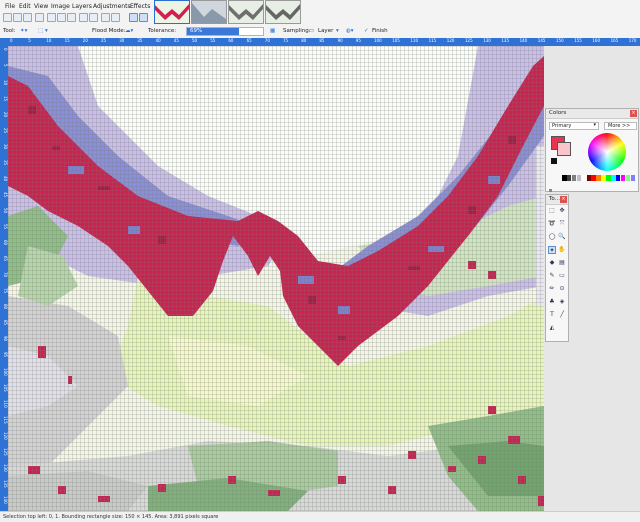 The image size is (640, 522). I want to click on ruler-tick-label: 5, so click(29, 40).